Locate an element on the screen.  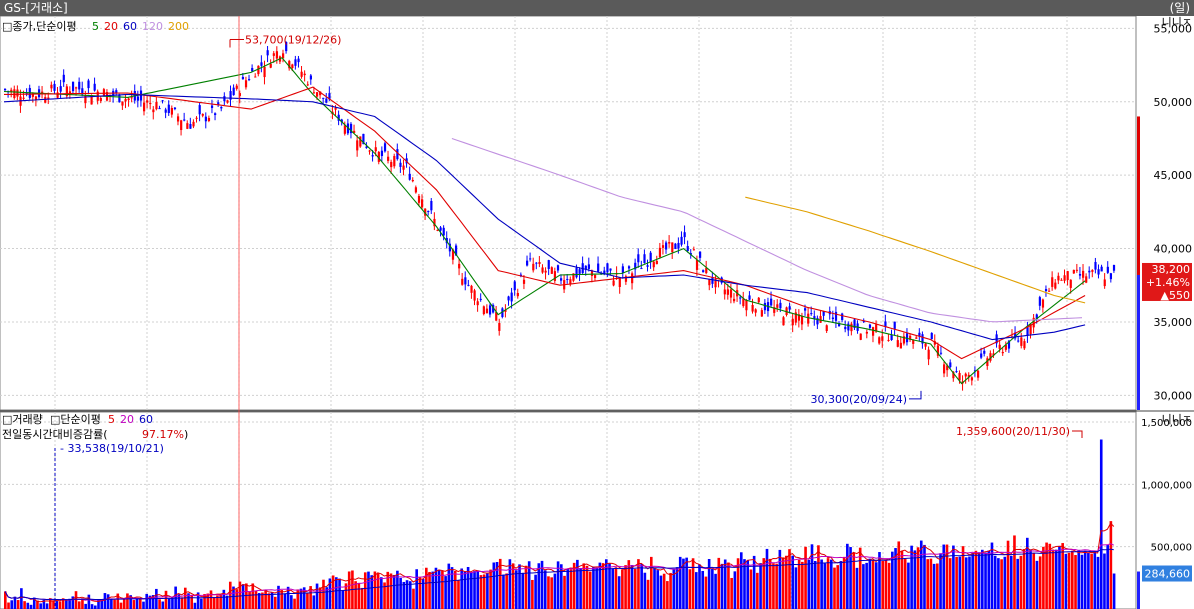
price-tick-label: 50,000 is located at coordinates (1173, 102).